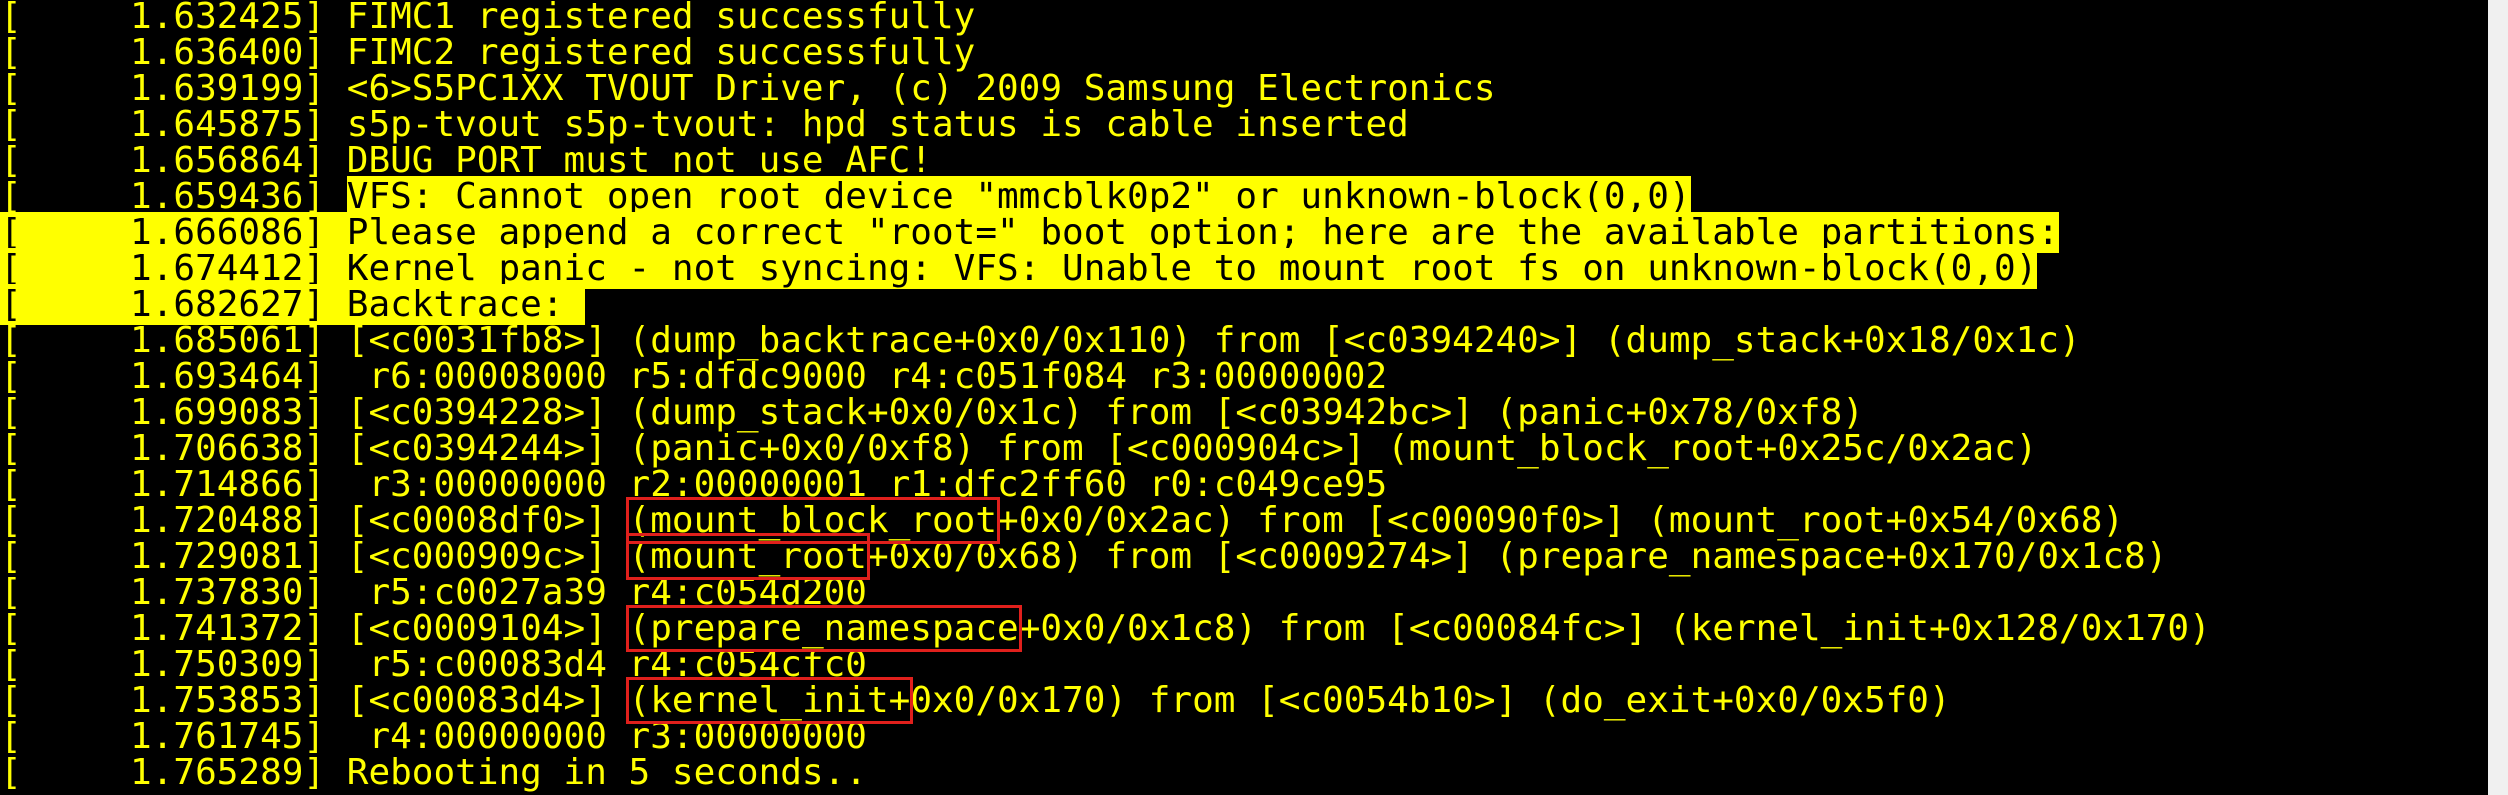 The width and height of the screenshot is (2508, 795). I want to click on log-message: r5:c00083d4 r4:c054cfc0, so click(607, 664).